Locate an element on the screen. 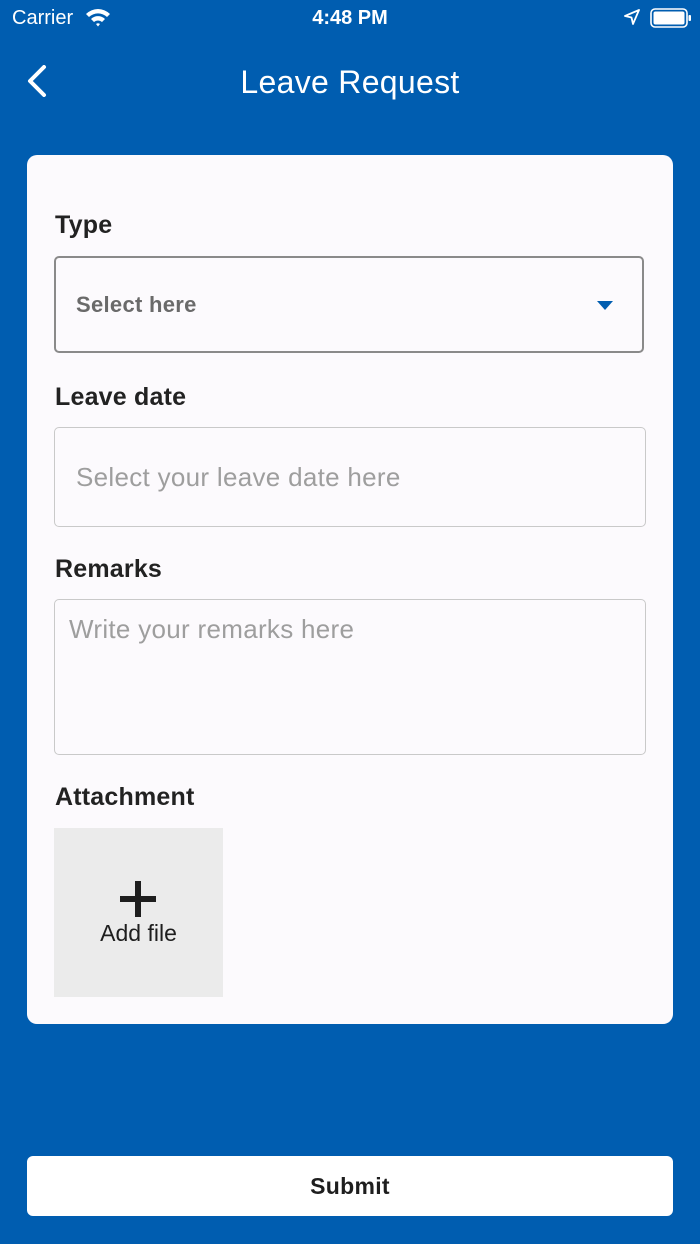 The width and height of the screenshot is (700, 1244). page-title: Leave Request is located at coordinates (350, 82).